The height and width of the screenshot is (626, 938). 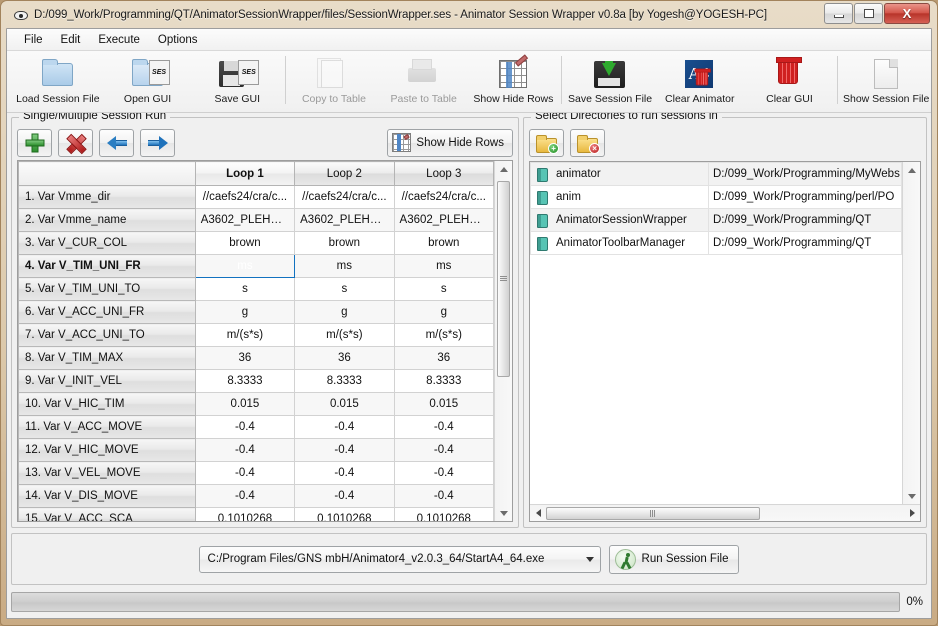 What do you see at coordinates (107, 289) in the screenshot?
I see `row-header: 5. Var V_TIM_UNI_TO` at bounding box center [107, 289].